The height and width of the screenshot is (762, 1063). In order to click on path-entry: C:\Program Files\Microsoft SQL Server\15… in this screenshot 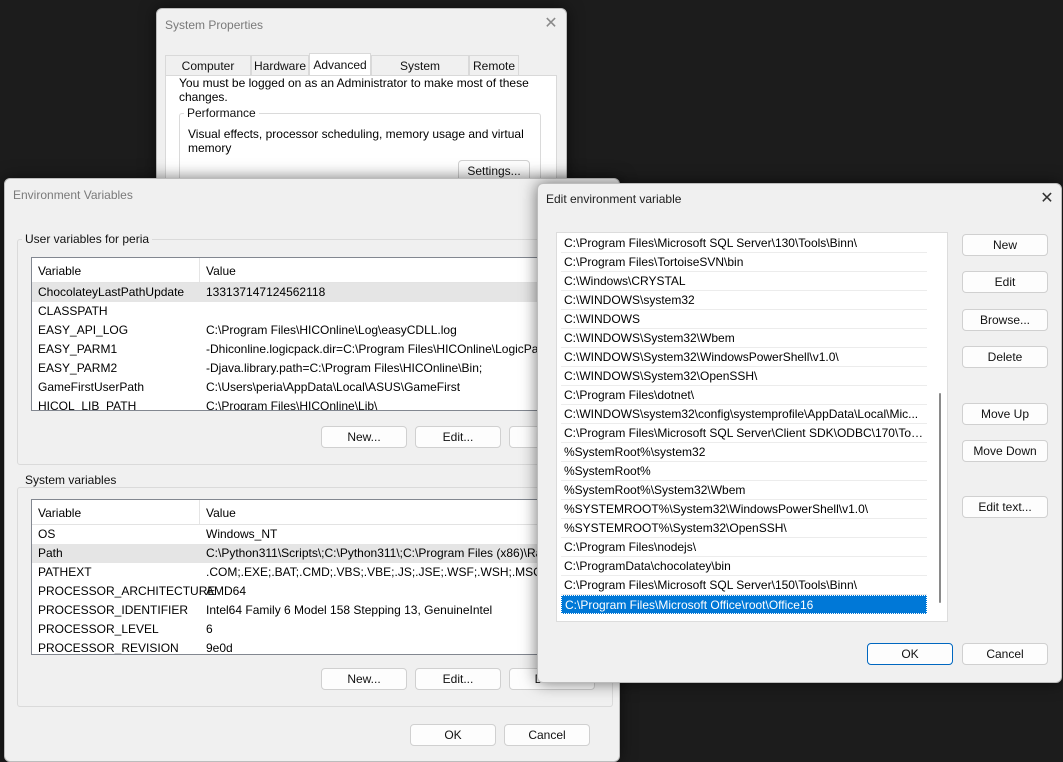, I will do `click(744, 585)`.